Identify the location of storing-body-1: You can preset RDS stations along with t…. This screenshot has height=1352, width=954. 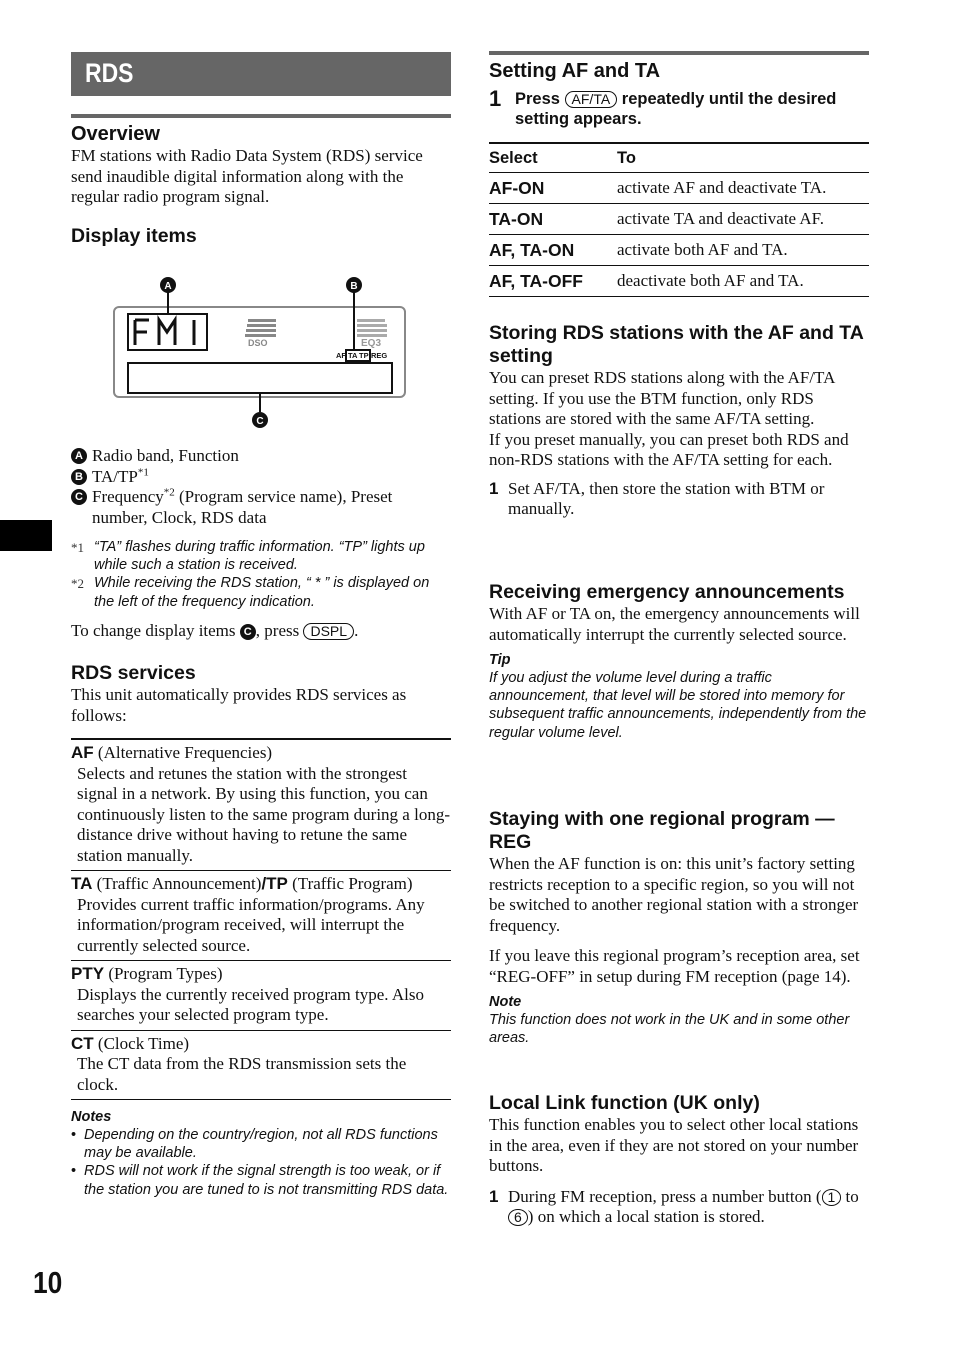
(662, 398).